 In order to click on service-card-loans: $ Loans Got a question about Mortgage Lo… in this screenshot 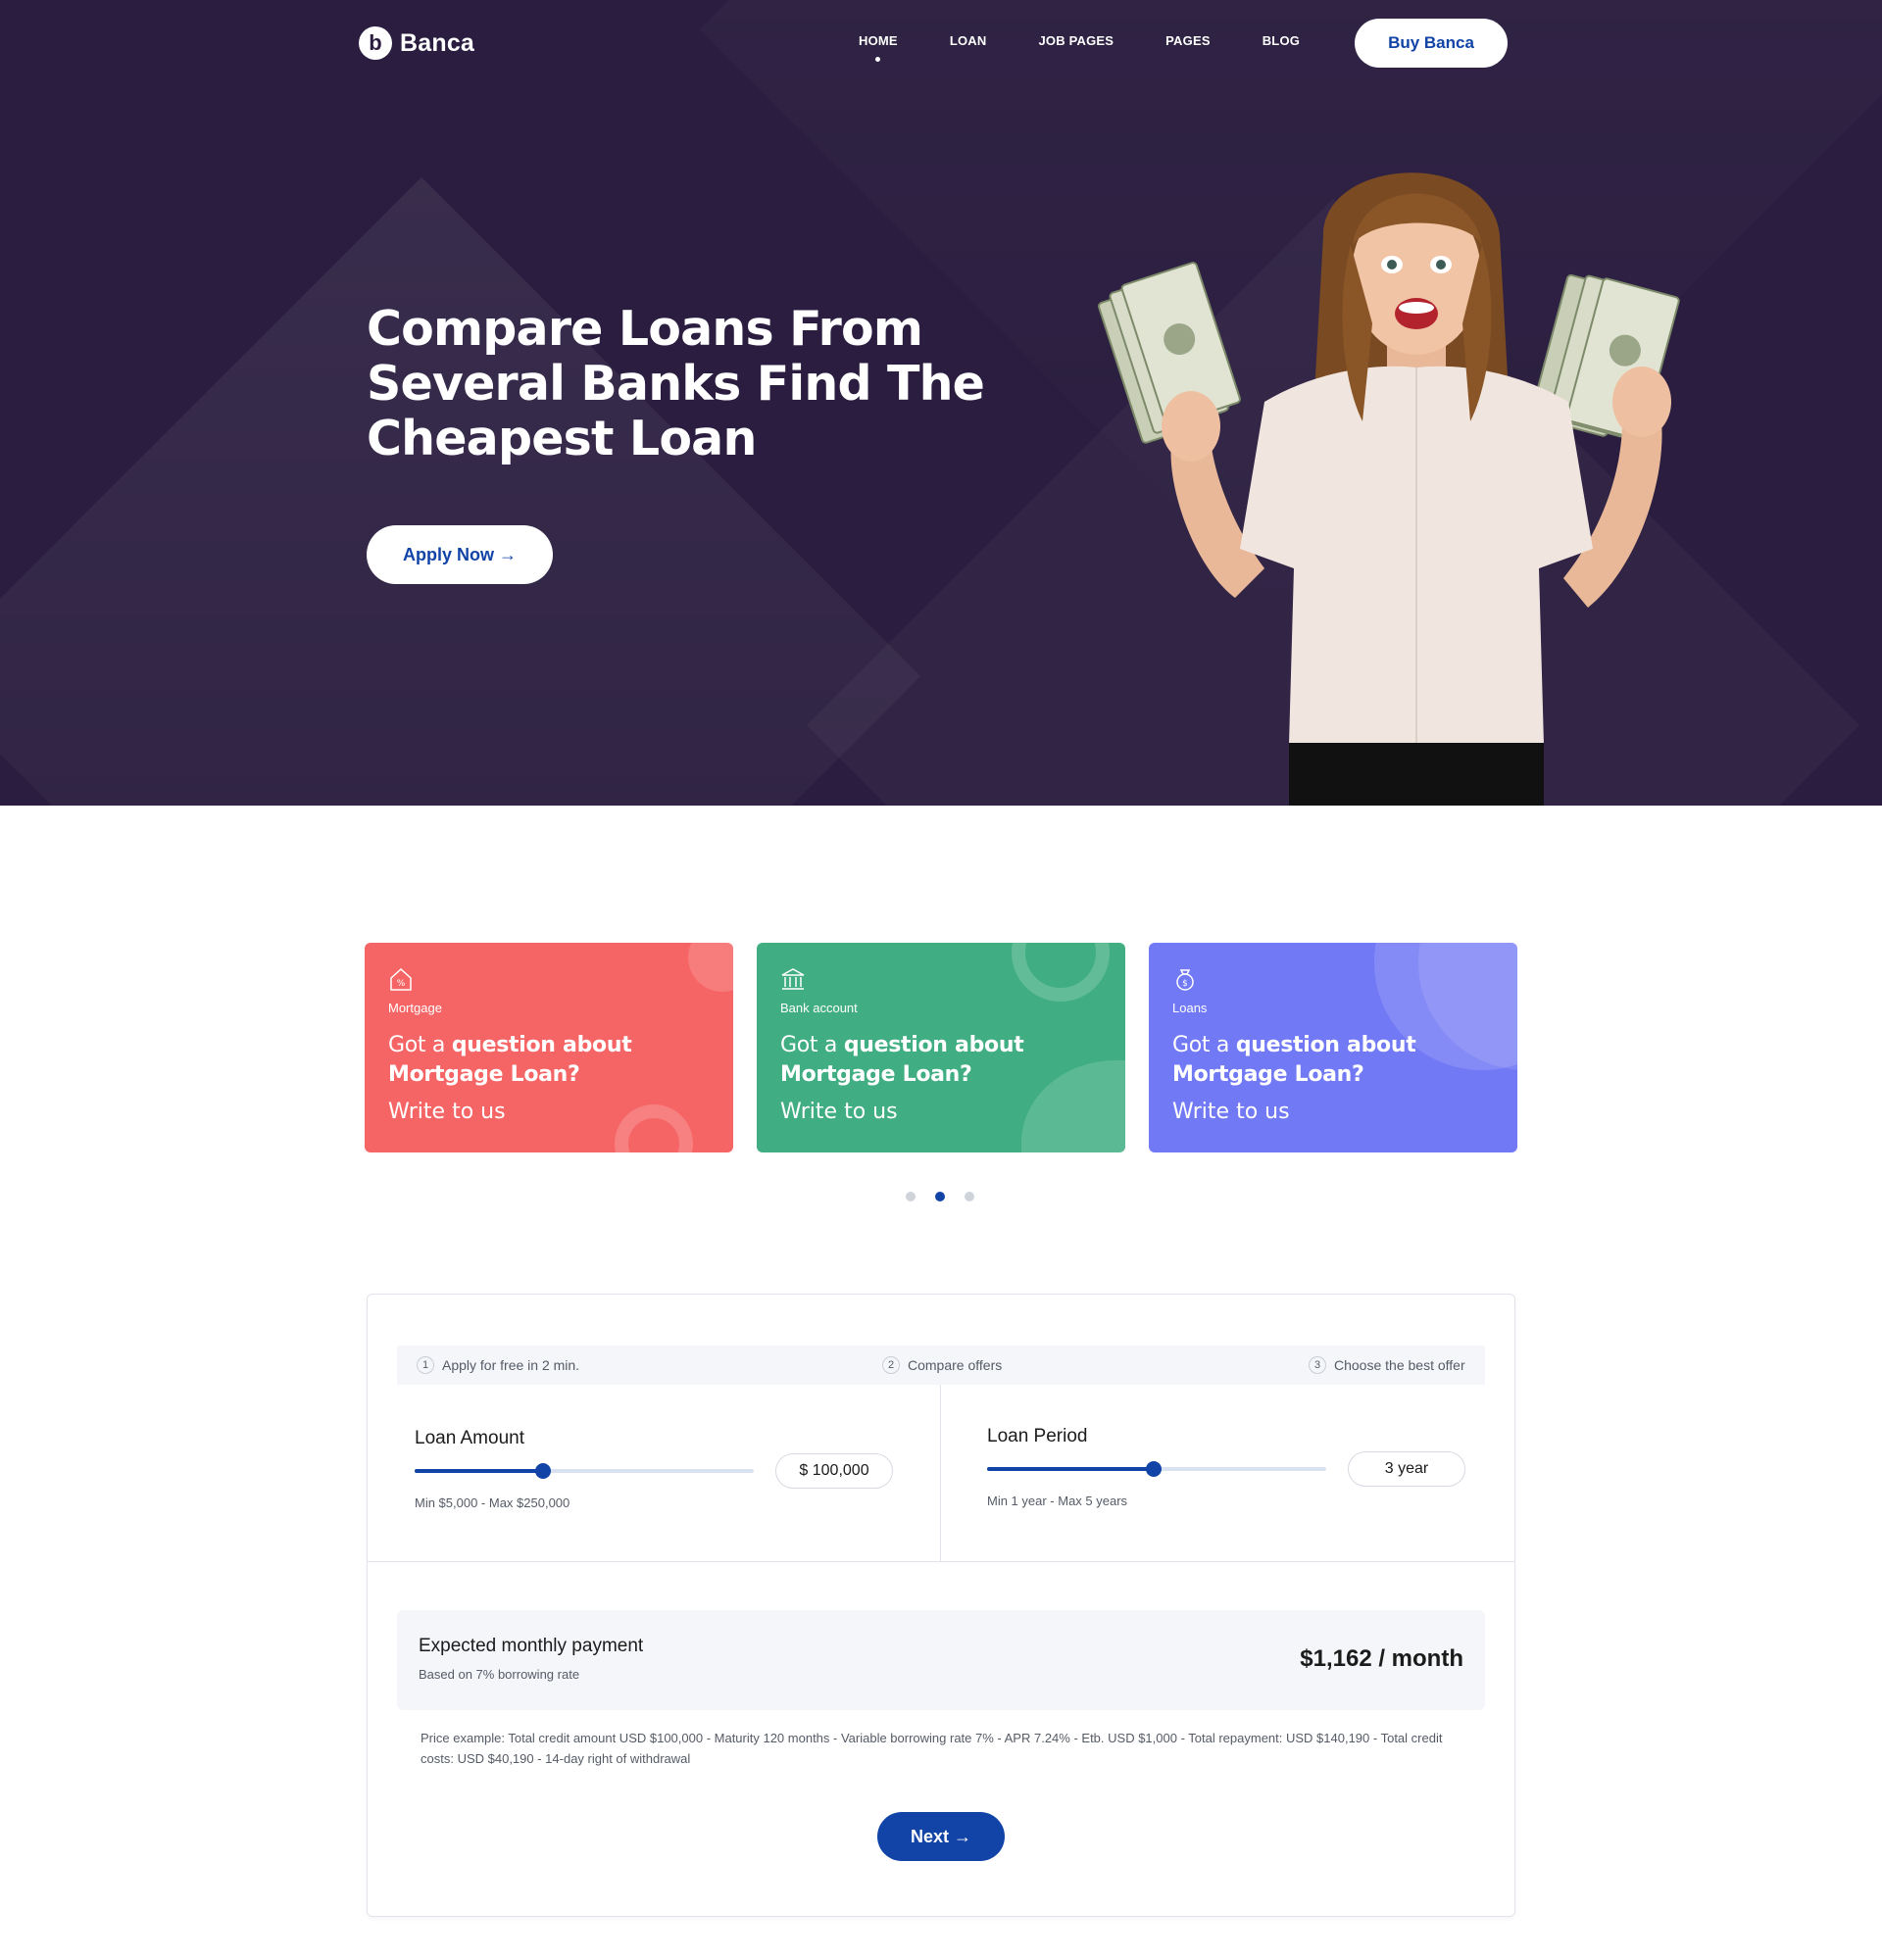, I will do `click(1333, 1047)`.